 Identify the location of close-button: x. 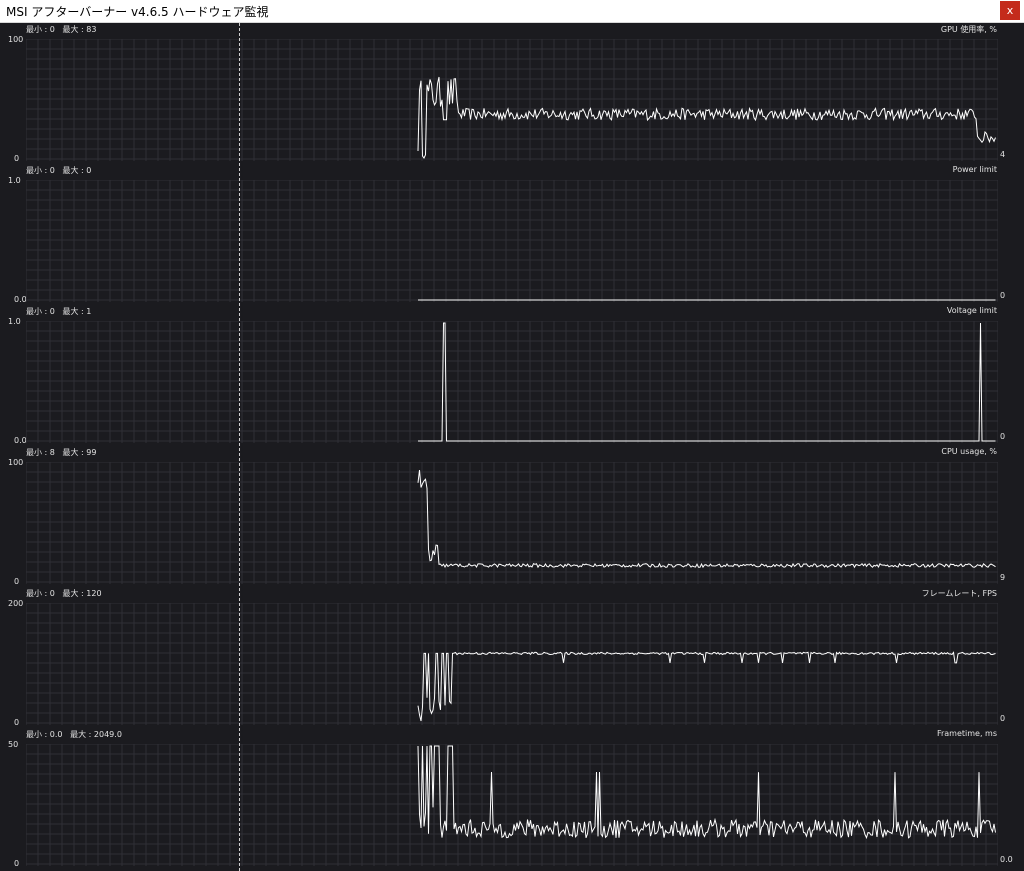
(1010, 10).